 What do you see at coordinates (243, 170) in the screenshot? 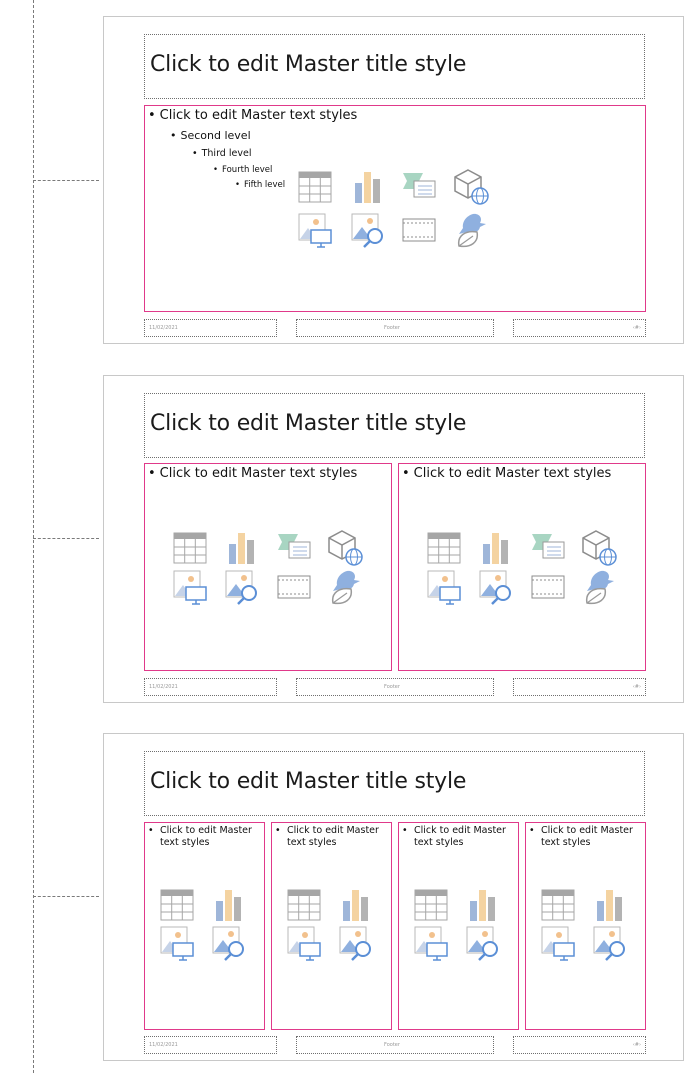
I see `bullet-level-4: • Fourth level` at bounding box center [243, 170].